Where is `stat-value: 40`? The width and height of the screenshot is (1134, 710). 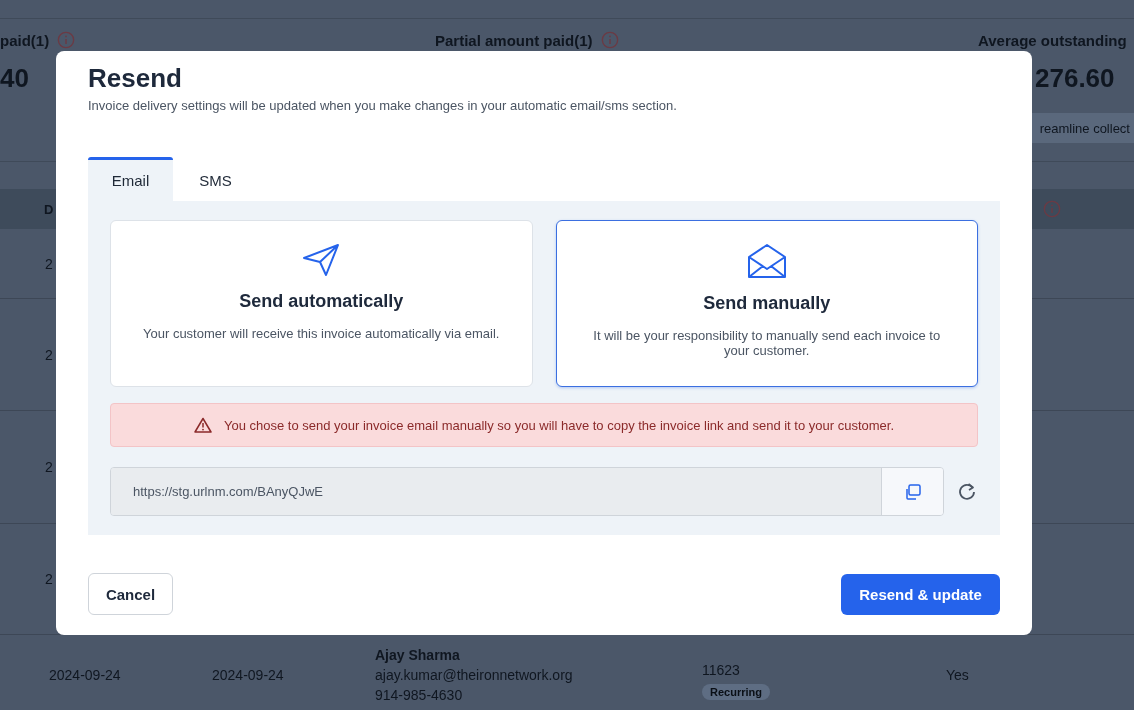 stat-value: 40 is located at coordinates (14, 78).